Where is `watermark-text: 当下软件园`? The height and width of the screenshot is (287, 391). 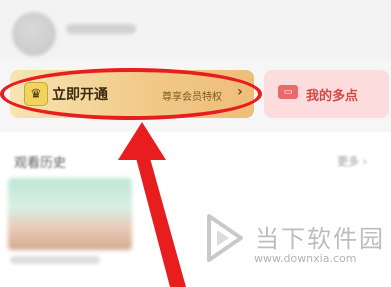
watermark-text: 当下软件园 is located at coordinates (320, 239).